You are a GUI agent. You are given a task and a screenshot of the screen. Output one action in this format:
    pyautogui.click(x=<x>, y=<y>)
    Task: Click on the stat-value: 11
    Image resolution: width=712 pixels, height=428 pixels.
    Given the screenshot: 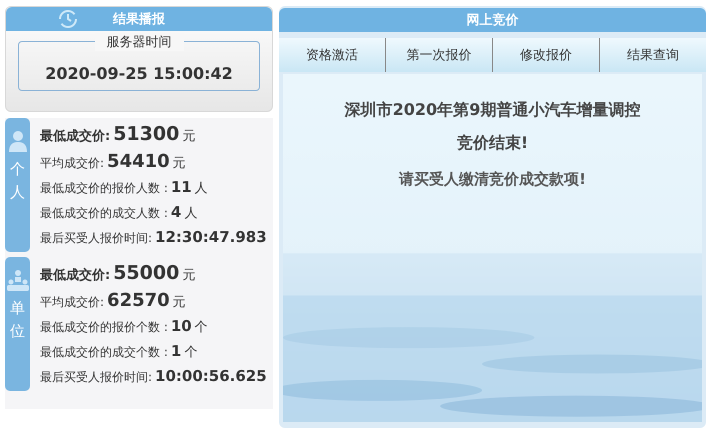 What is the action you would take?
    pyautogui.click(x=181, y=187)
    